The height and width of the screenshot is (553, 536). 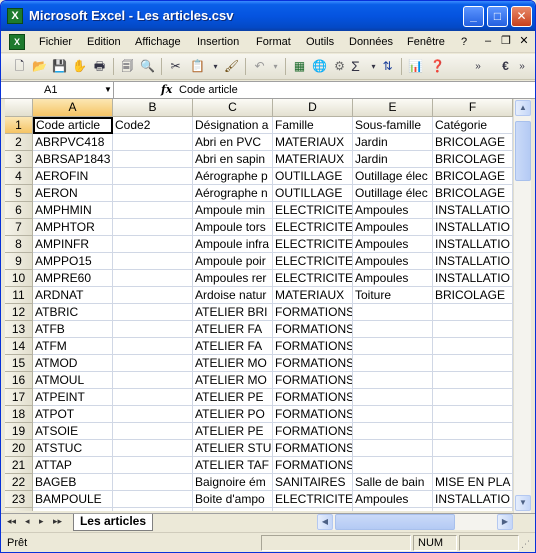 I want to click on hyperlink-icon: 🌐, so click(x=319, y=66).